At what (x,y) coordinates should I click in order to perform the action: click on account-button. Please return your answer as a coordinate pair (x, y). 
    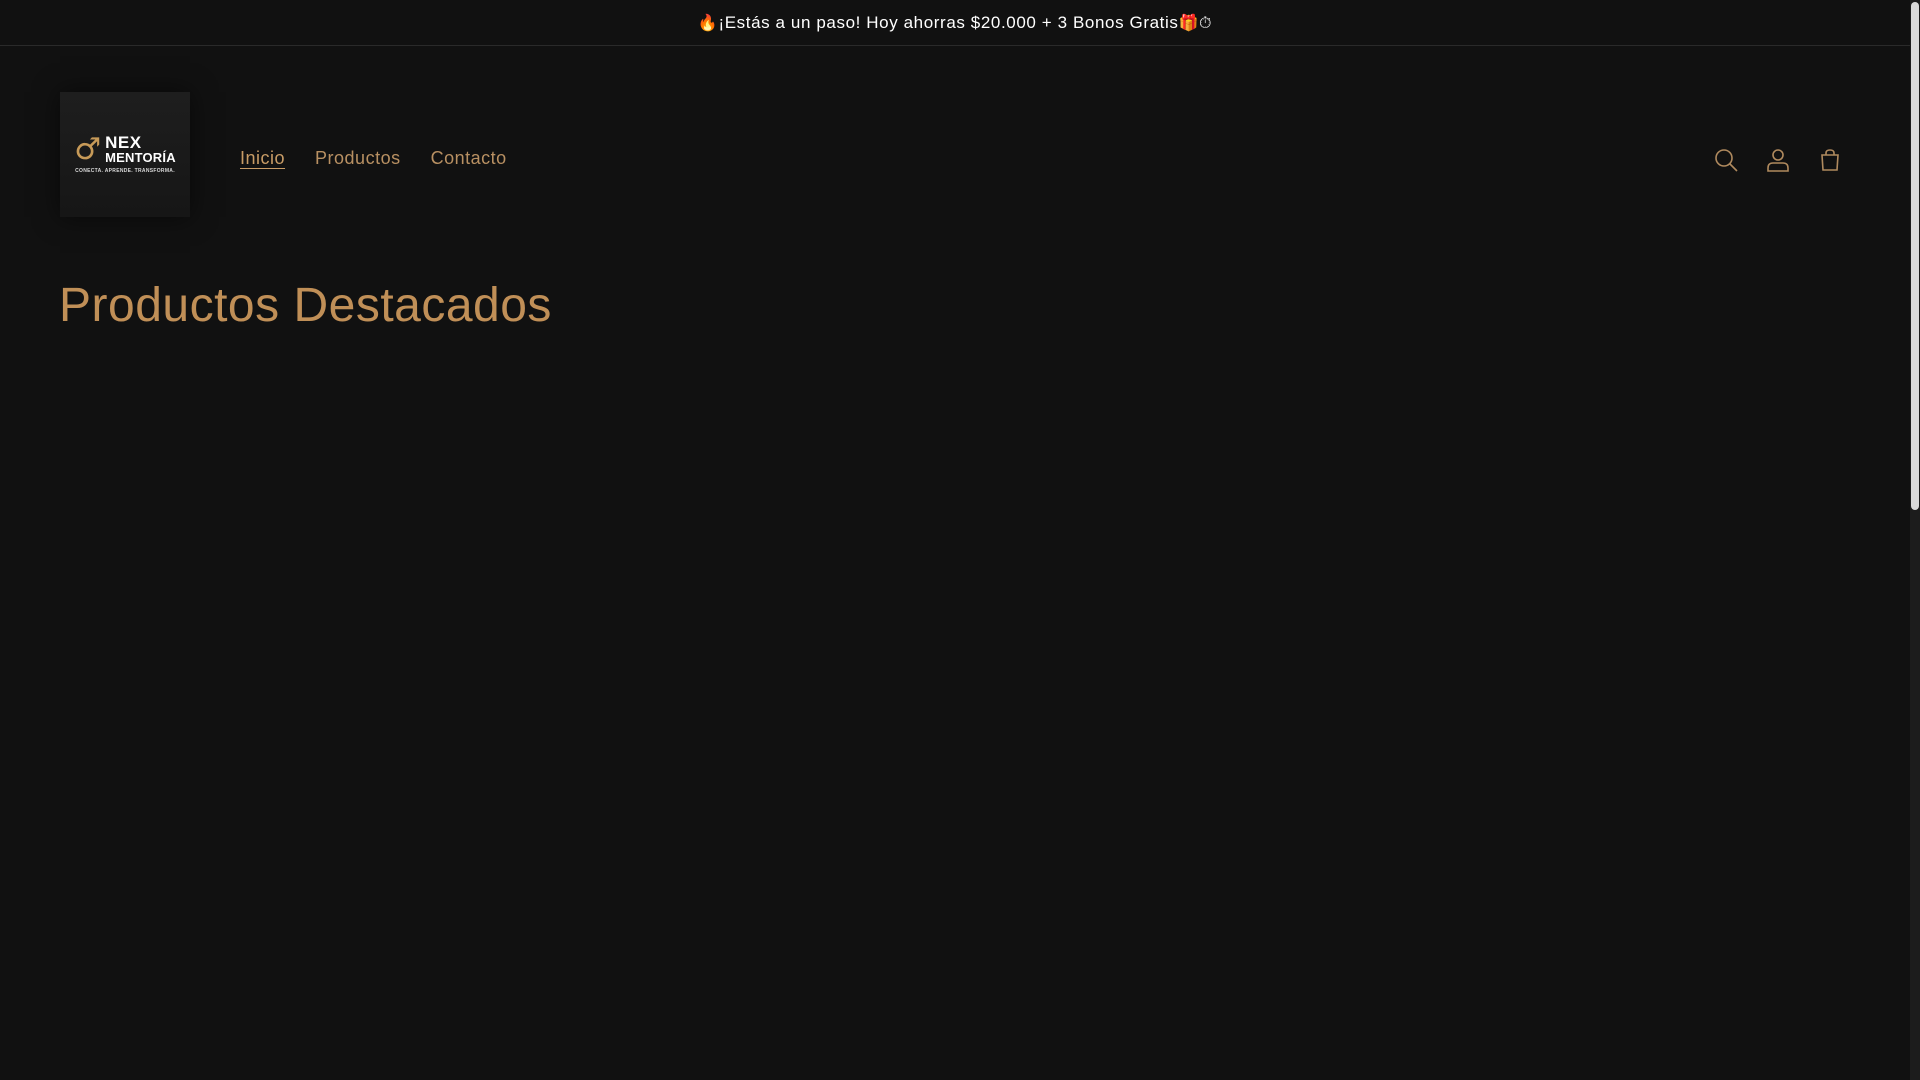
    Looking at the image, I should click on (1778, 160).